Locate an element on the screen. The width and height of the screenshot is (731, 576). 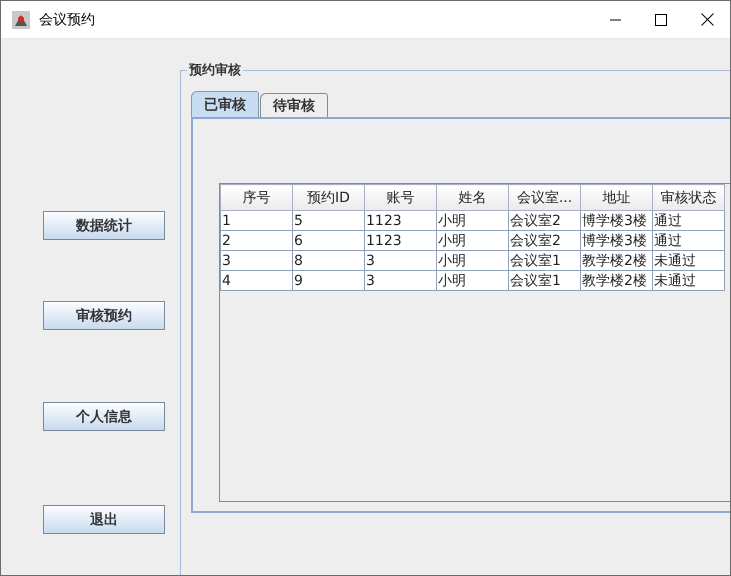
nav-button: 个人信息 is located at coordinates (104, 416).